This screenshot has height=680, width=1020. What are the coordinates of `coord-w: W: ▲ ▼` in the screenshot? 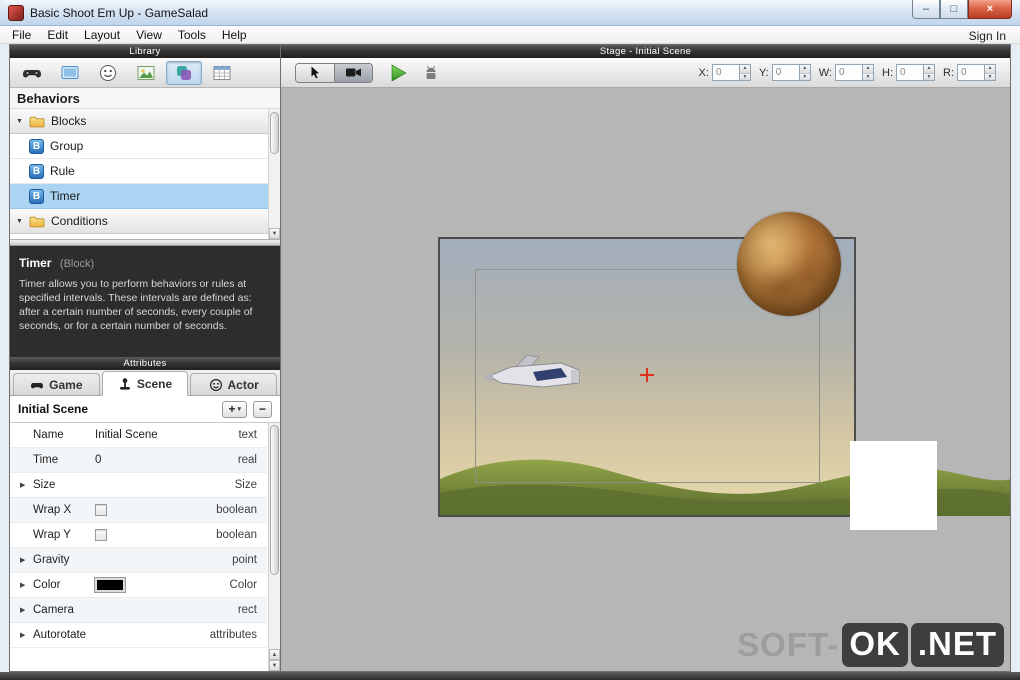 It's located at (846, 72).